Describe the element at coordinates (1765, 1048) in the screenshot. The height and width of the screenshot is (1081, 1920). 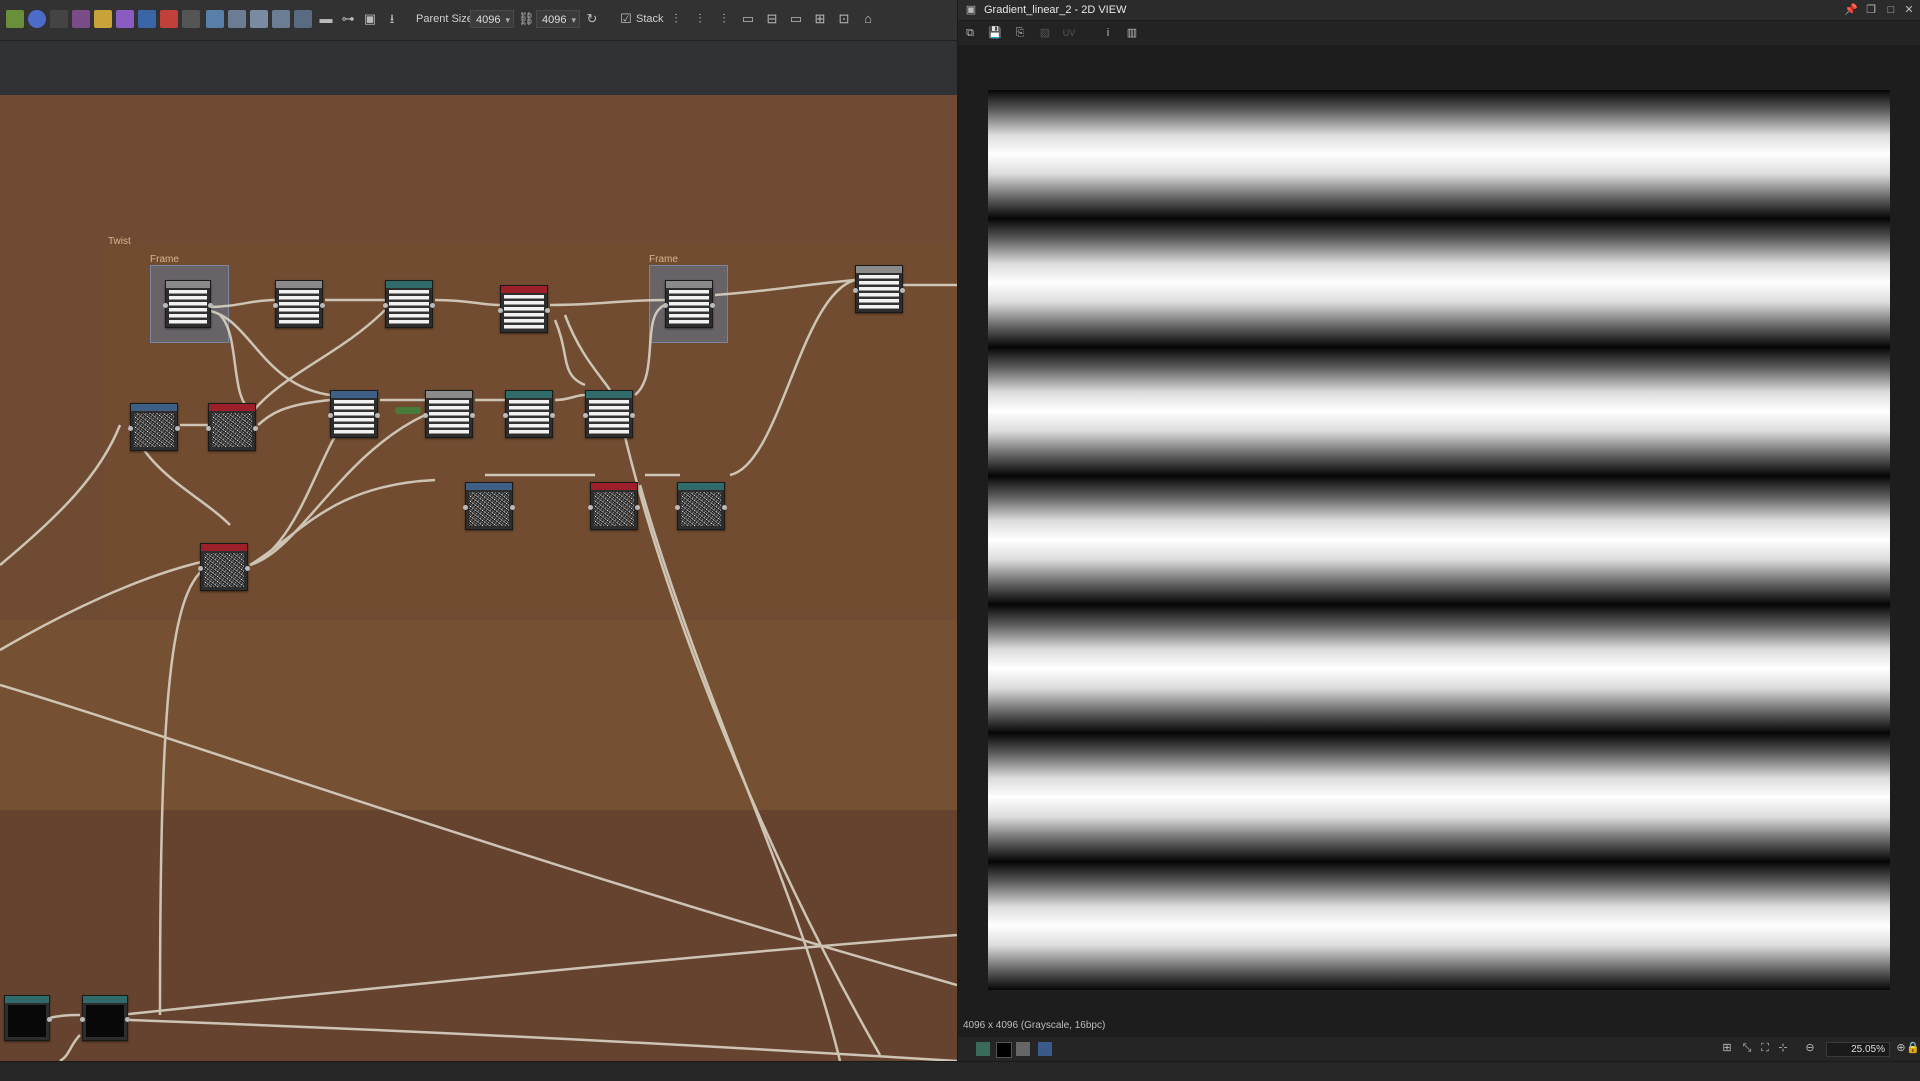
I see `fit-icon: ⛶` at that location.